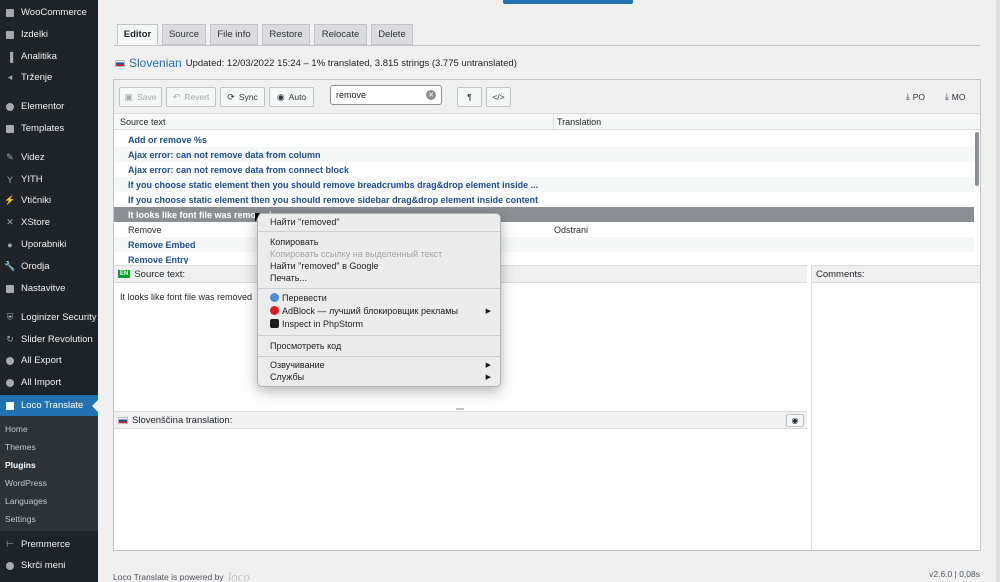  What do you see at coordinates (49, 565) in the screenshot?
I see `collapse-menu-button: Skrči meni` at bounding box center [49, 565].